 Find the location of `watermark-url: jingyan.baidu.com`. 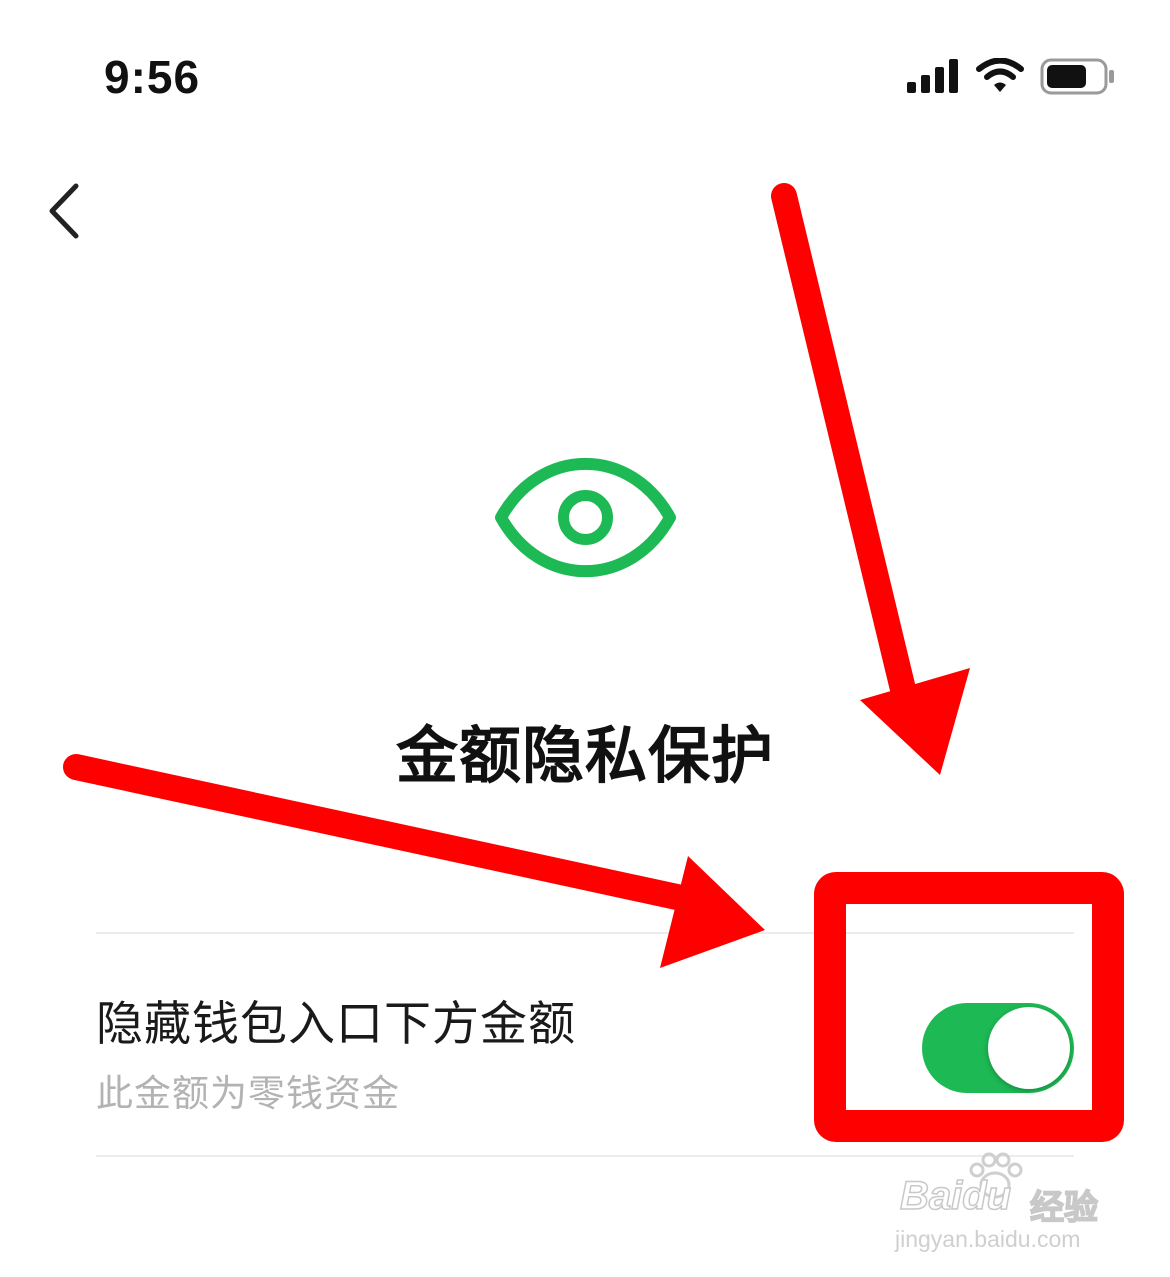

watermark-url: jingyan.baidu.com is located at coordinates (988, 1239).